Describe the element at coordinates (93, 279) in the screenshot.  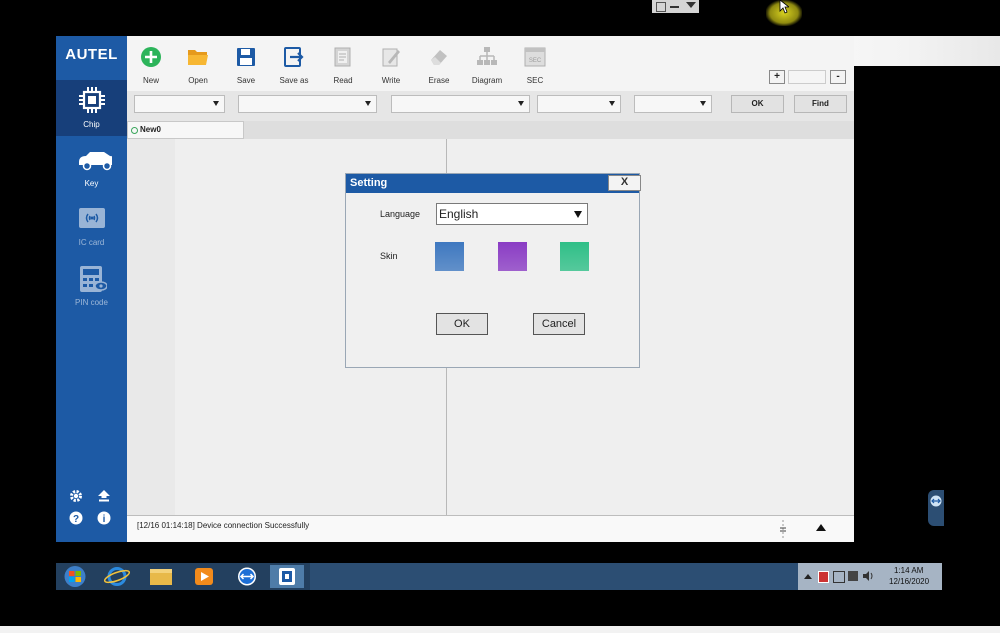
I see `pin-code-icon` at that location.